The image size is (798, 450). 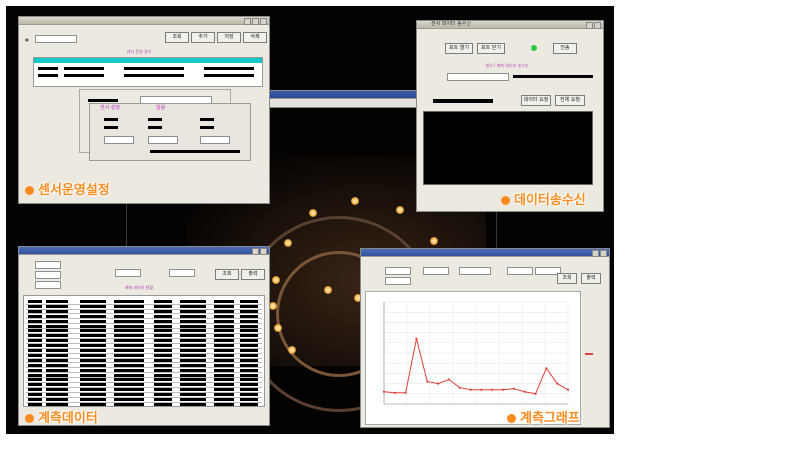 I want to click on table-section-title: 계측 데이터 현황, so click(x=139, y=287).